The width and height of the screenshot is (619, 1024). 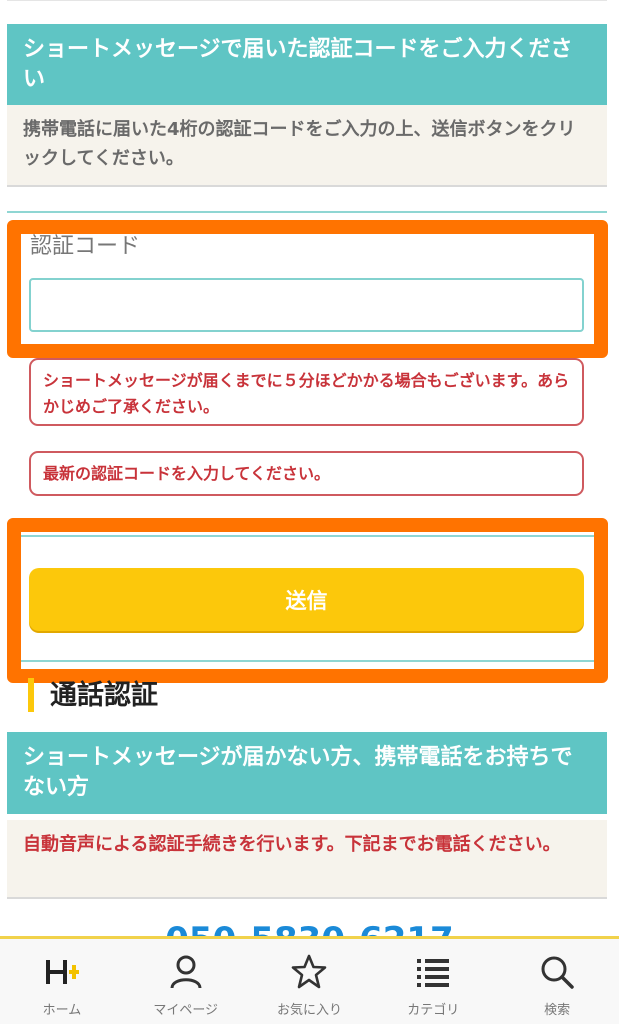 What do you see at coordinates (433, 1010) in the screenshot?
I see `tab-label: カテゴリ` at bounding box center [433, 1010].